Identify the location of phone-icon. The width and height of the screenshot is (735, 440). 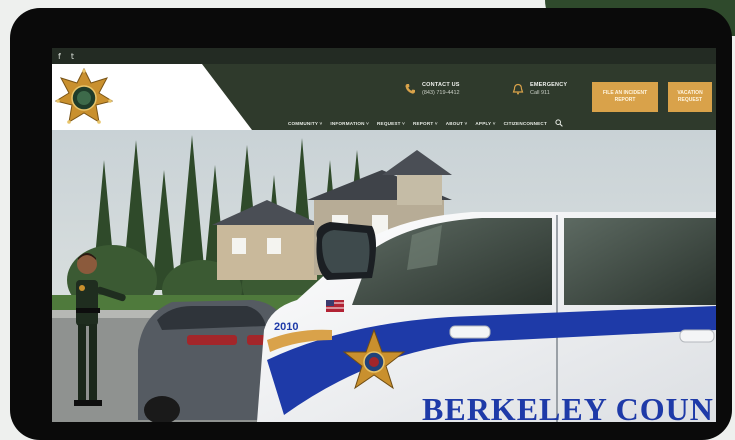
(410, 89).